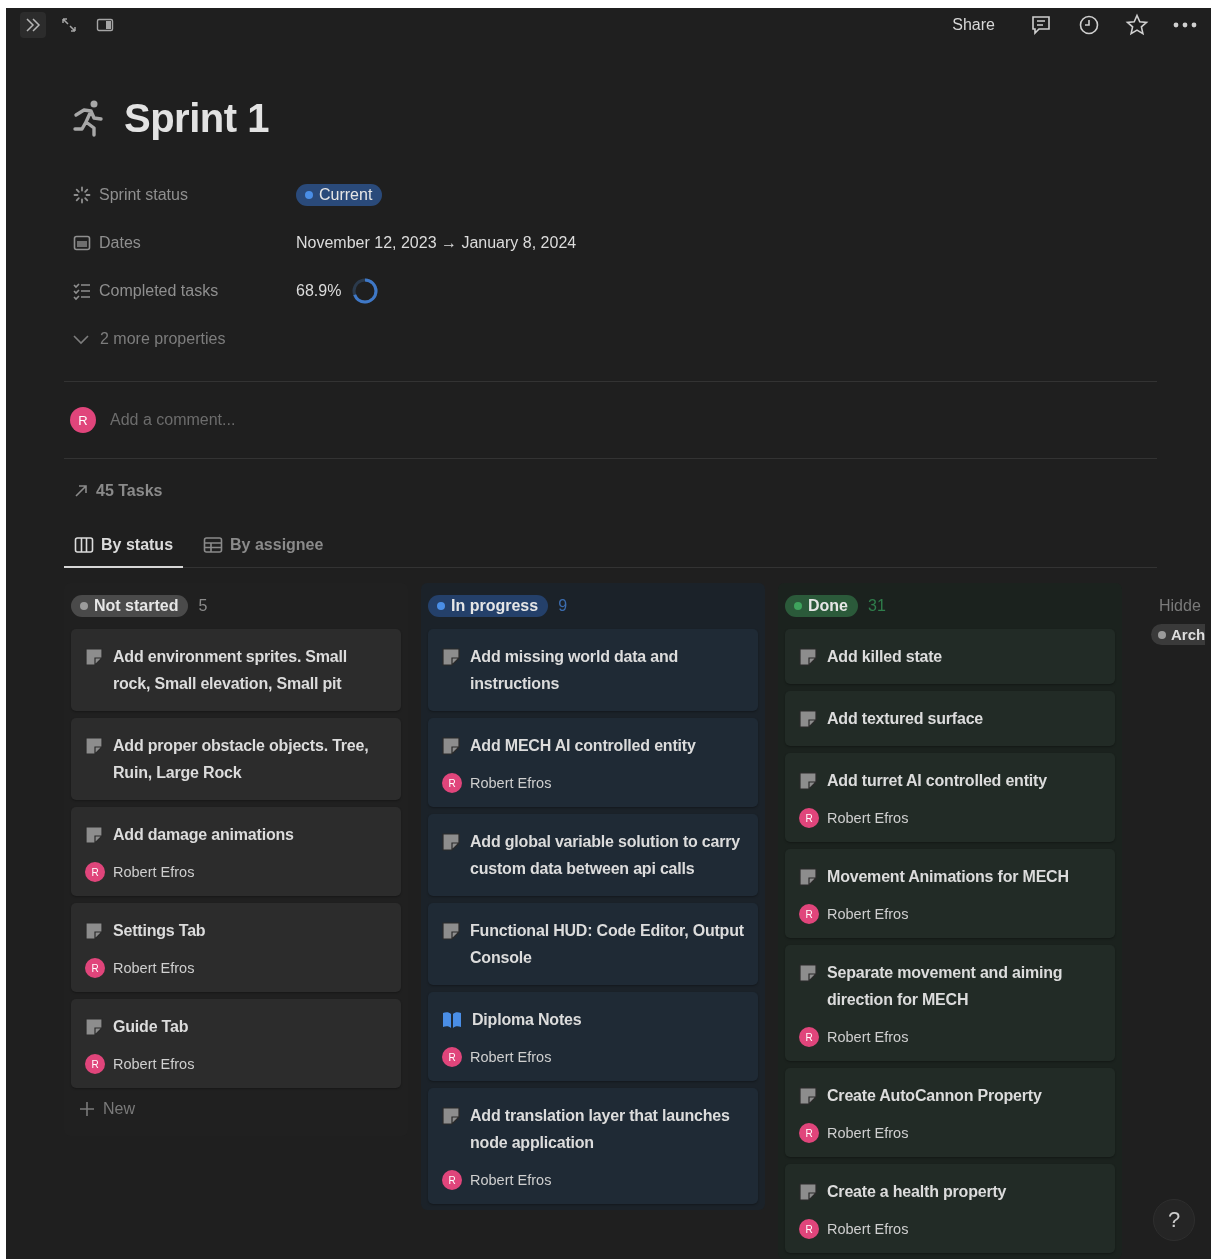  What do you see at coordinates (575, 670) in the screenshot?
I see `card-title: Add missing world data and instructions` at bounding box center [575, 670].